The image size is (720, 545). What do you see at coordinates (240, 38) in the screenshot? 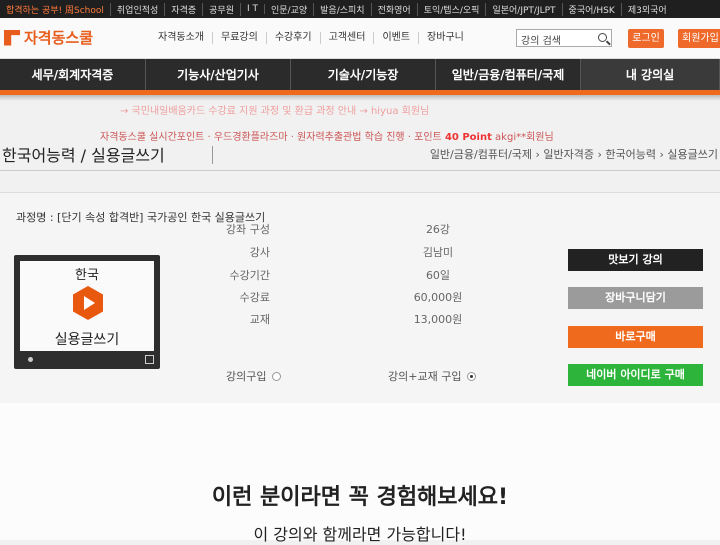
I see `header-link-free-lectures: 무료강의` at bounding box center [240, 38].